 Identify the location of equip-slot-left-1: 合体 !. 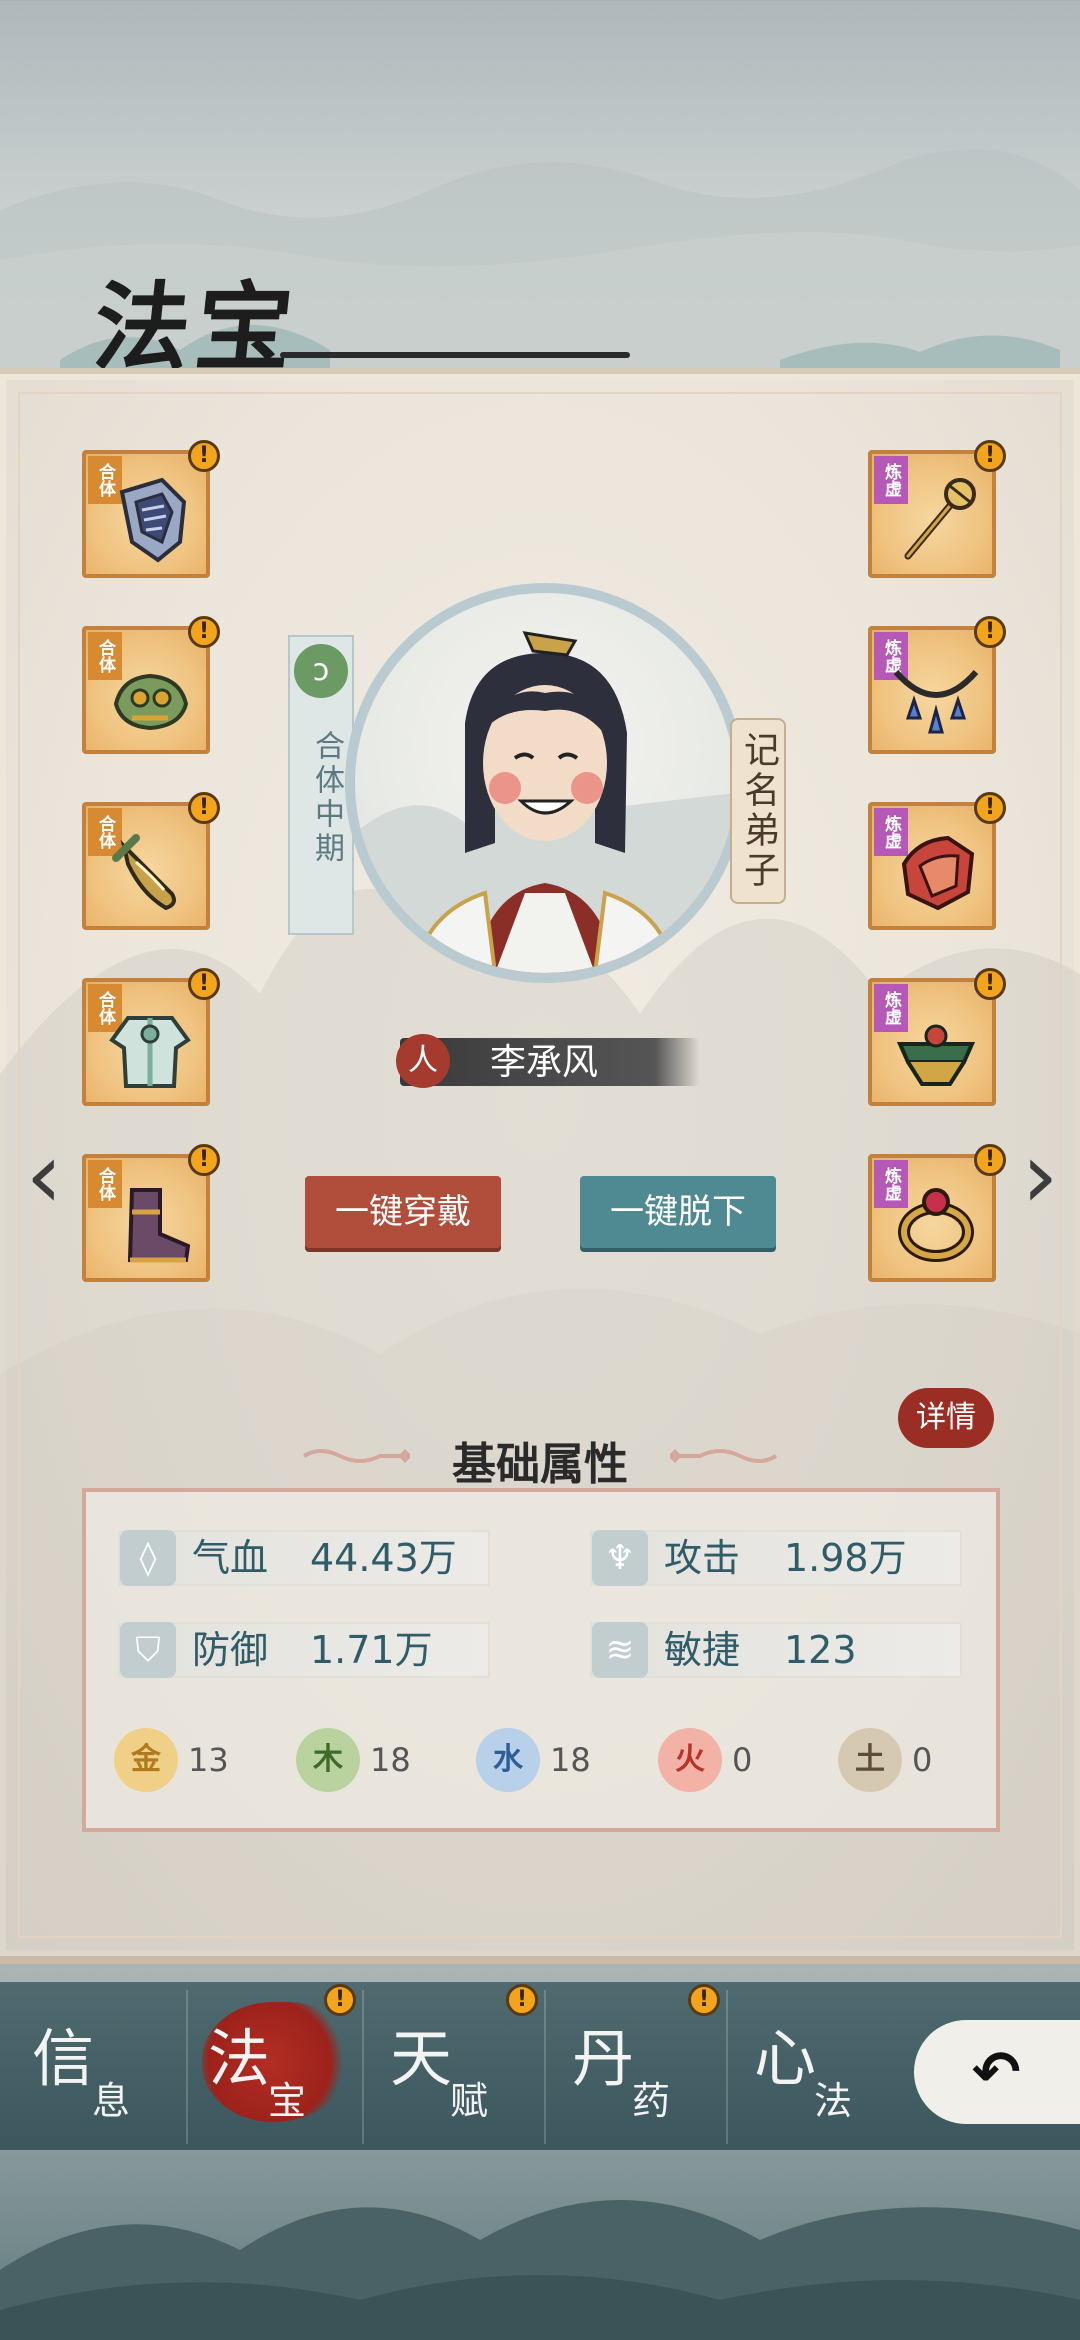
(151, 509).